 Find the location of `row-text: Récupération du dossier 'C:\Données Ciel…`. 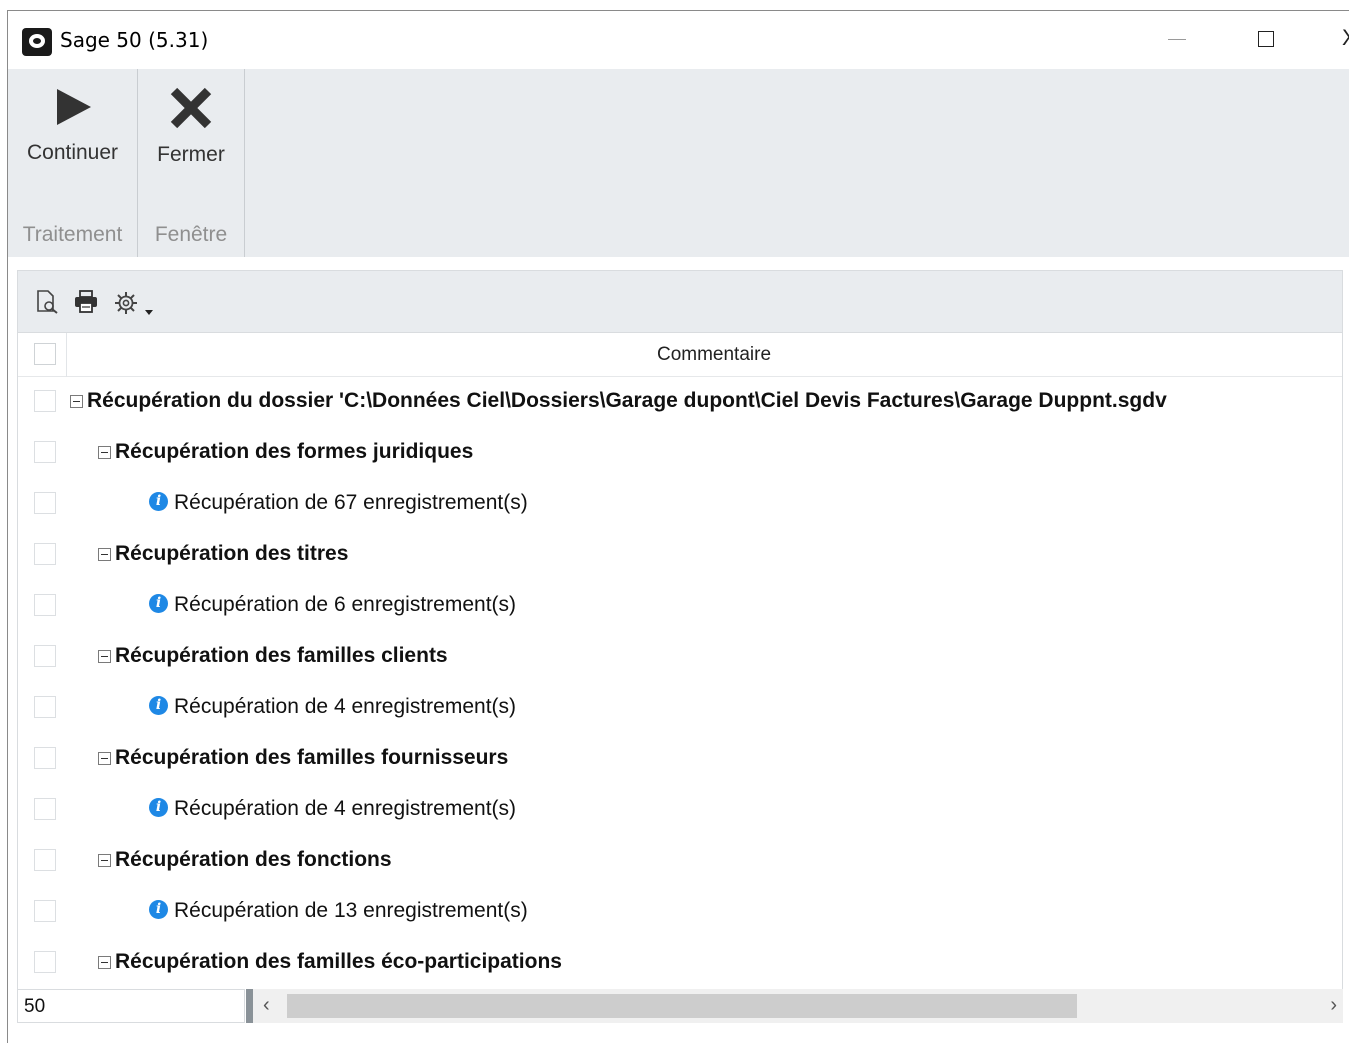

row-text: Récupération du dossier 'C:\Données Ciel… is located at coordinates (627, 400).